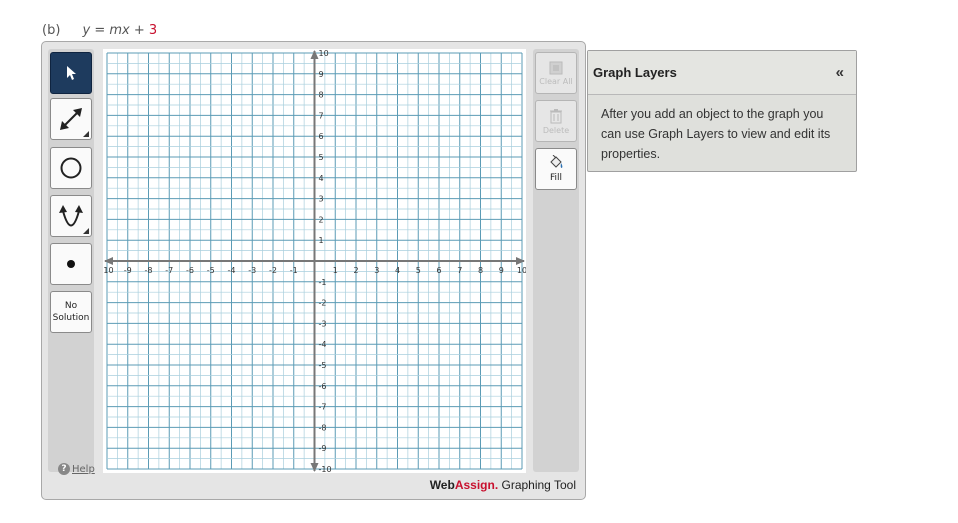  I want to click on pointer-tool-button, so click(71, 73).